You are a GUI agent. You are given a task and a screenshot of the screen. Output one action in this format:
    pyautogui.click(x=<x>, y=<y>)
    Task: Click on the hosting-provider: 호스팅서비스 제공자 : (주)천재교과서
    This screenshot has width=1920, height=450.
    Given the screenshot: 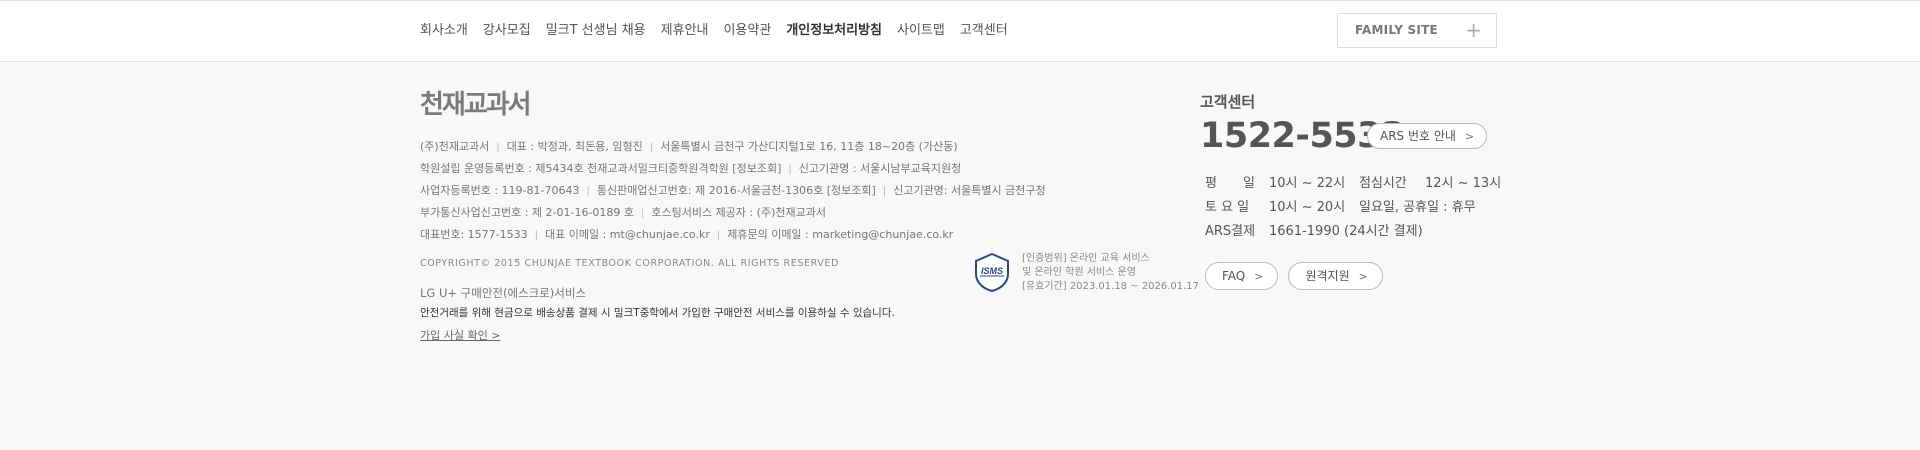 What is the action you would take?
    pyautogui.click(x=738, y=212)
    